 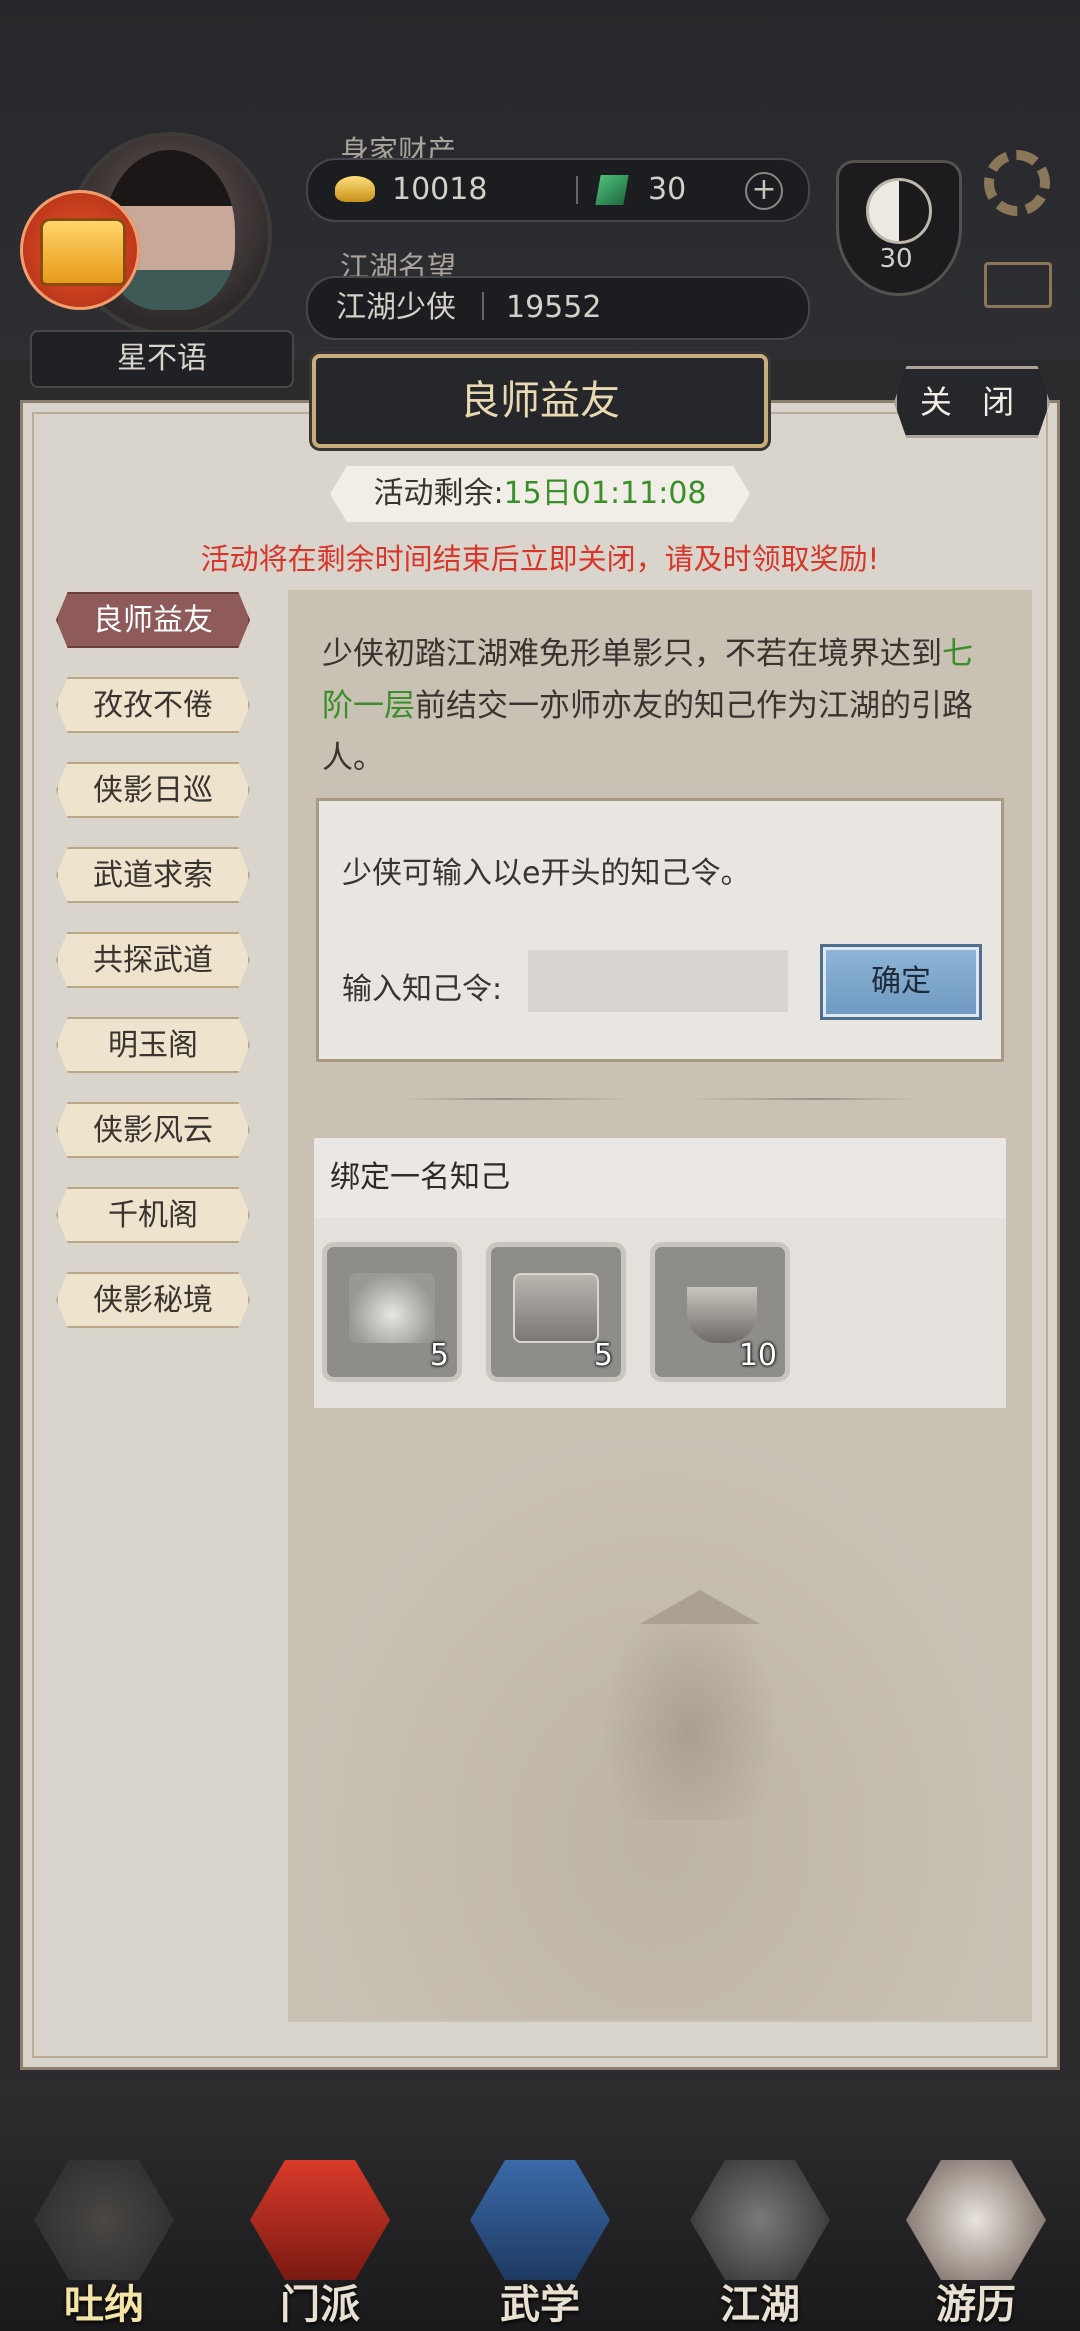 I want to click on activity-timer: 活动剩余:15日01:11:08, so click(x=540, y=494).